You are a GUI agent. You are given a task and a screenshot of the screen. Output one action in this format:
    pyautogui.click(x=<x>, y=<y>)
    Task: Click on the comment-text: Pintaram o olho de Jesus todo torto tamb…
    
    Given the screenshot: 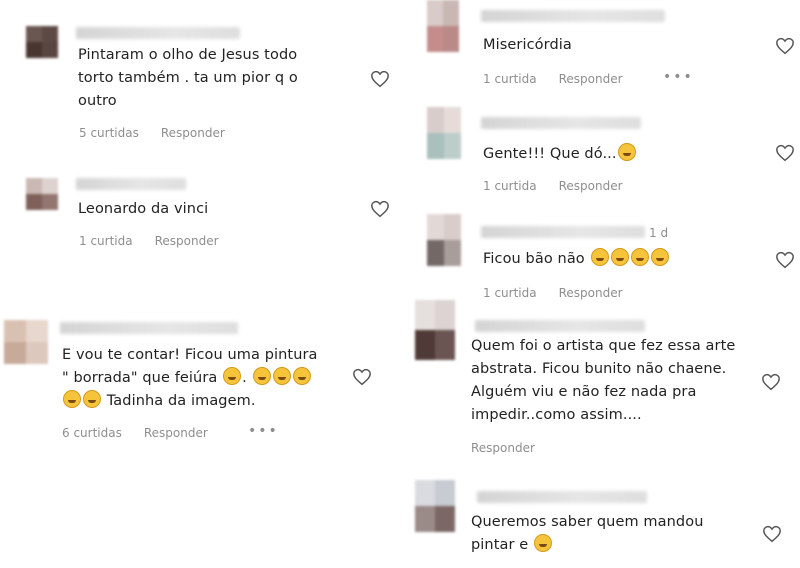 What is the action you would take?
    pyautogui.click(x=188, y=78)
    